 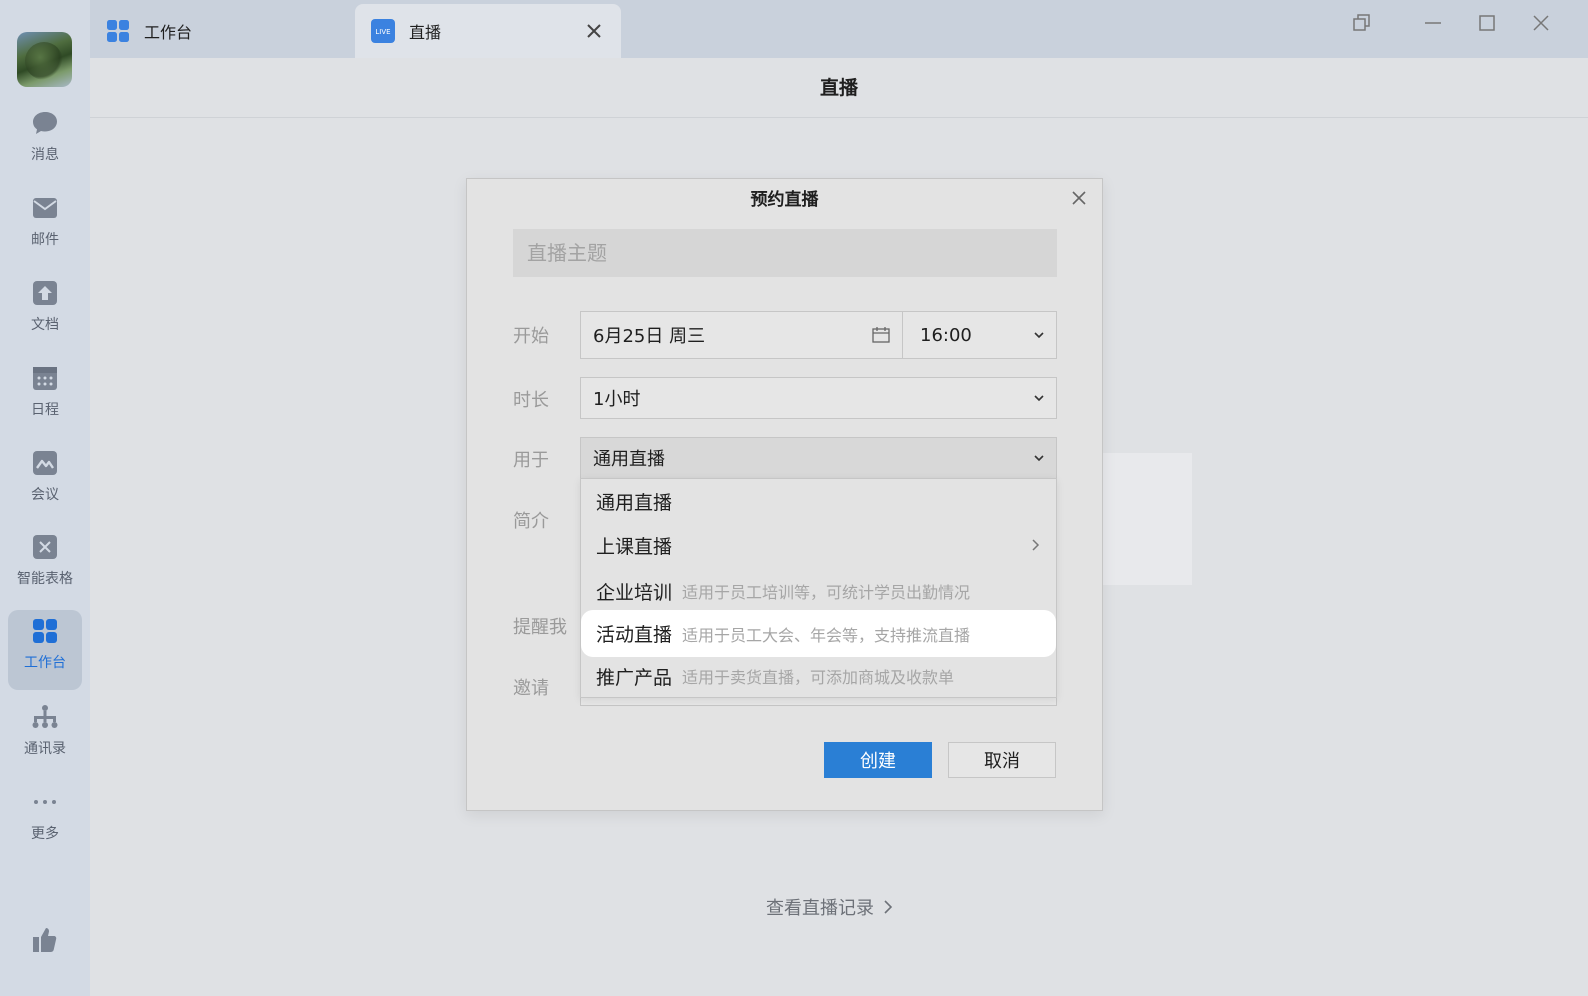 What do you see at coordinates (45, 495) in the screenshot?
I see `sidebar-item-label: 会议` at bounding box center [45, 495].